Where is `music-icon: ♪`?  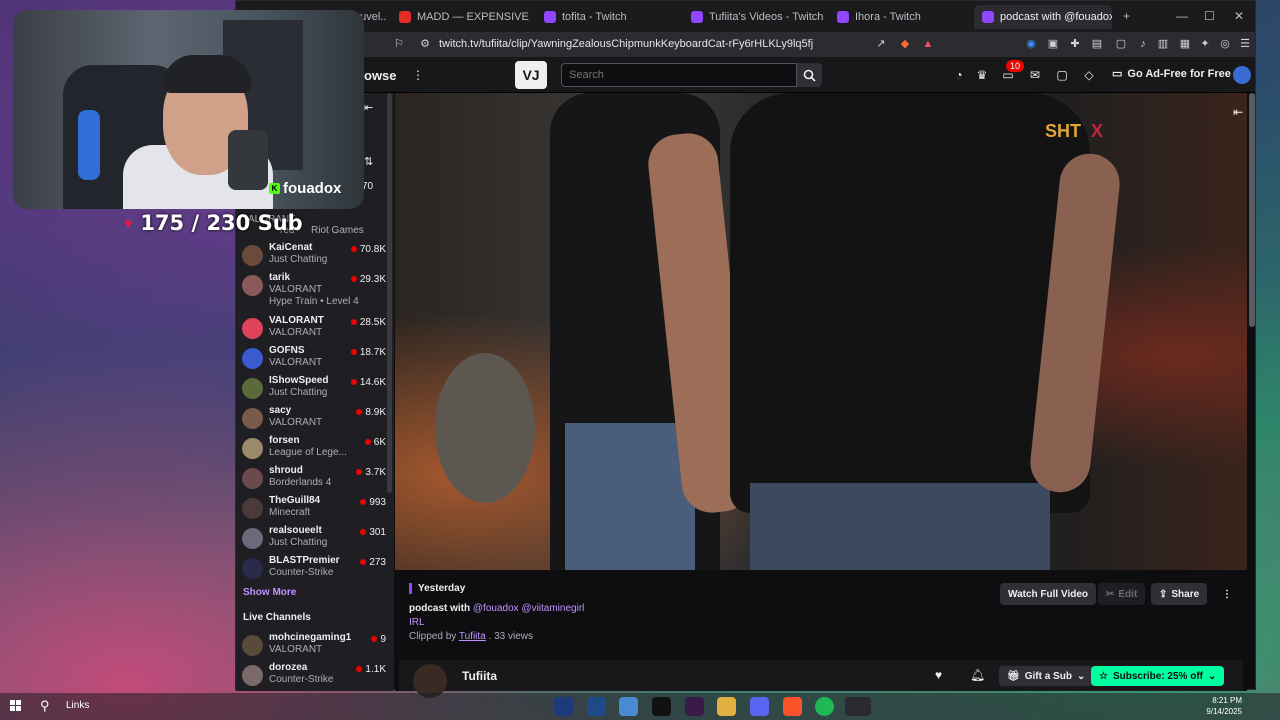
music-icon: ♪ is located at coordinates (1143, 44).